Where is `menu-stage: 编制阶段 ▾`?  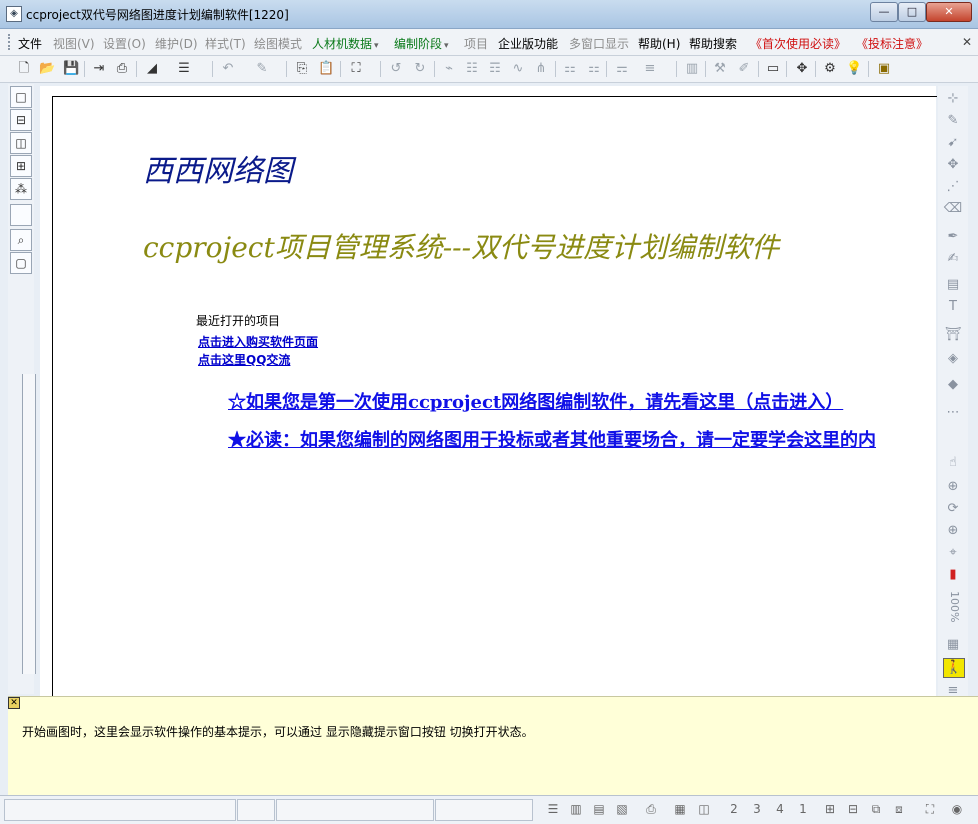
menu-stage: 编制阶段 ▾ is located at coordinates (421, 43).